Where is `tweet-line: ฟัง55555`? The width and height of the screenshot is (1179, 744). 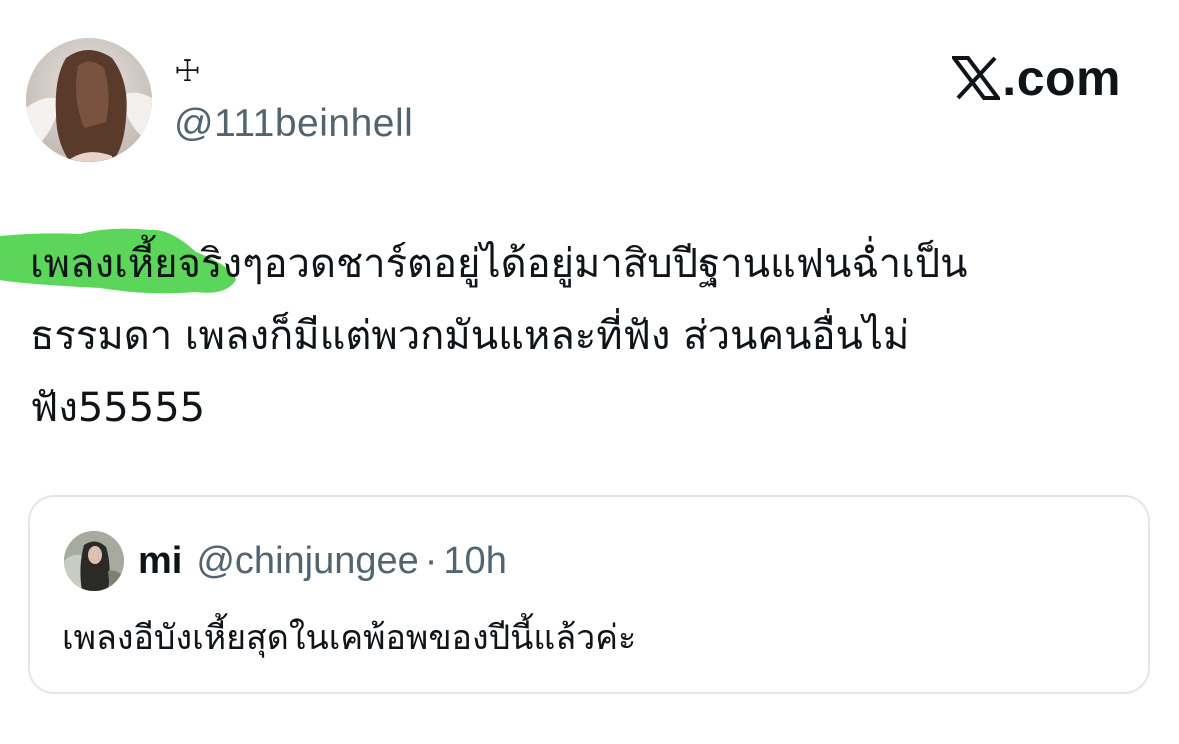 tweet-line: ฟัง55555 is located at coordinates (118, 408).